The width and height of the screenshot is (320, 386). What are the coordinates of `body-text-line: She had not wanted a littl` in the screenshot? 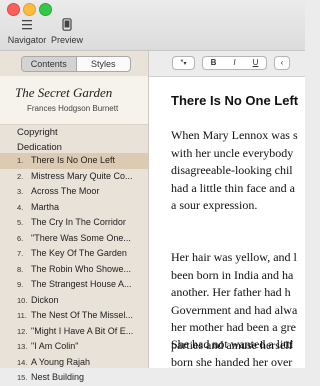 It's located at (232, 344).